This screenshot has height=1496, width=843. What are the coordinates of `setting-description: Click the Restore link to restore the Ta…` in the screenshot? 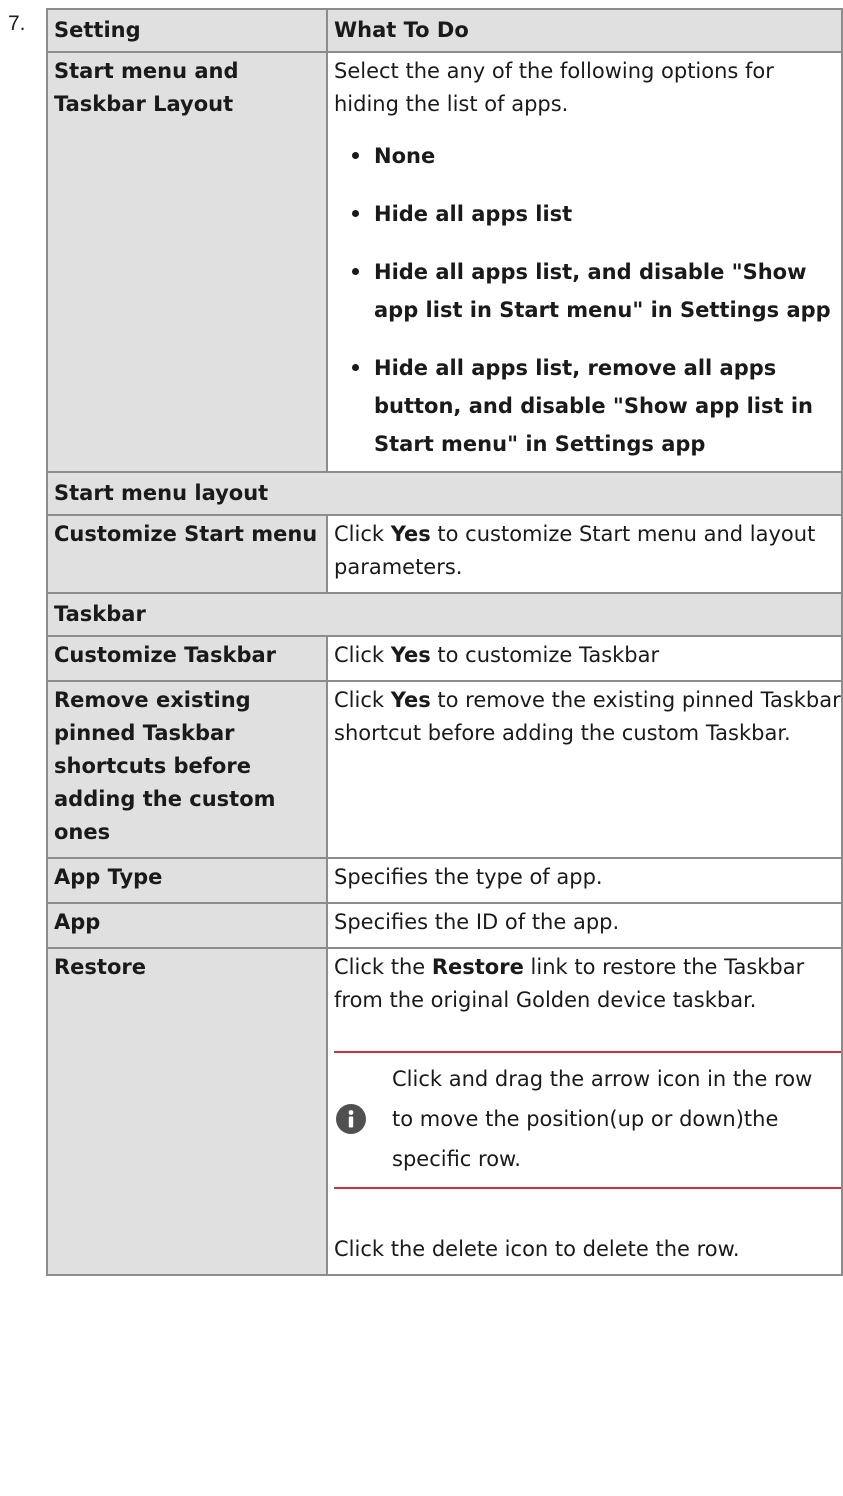 It's located at (584, 1111).